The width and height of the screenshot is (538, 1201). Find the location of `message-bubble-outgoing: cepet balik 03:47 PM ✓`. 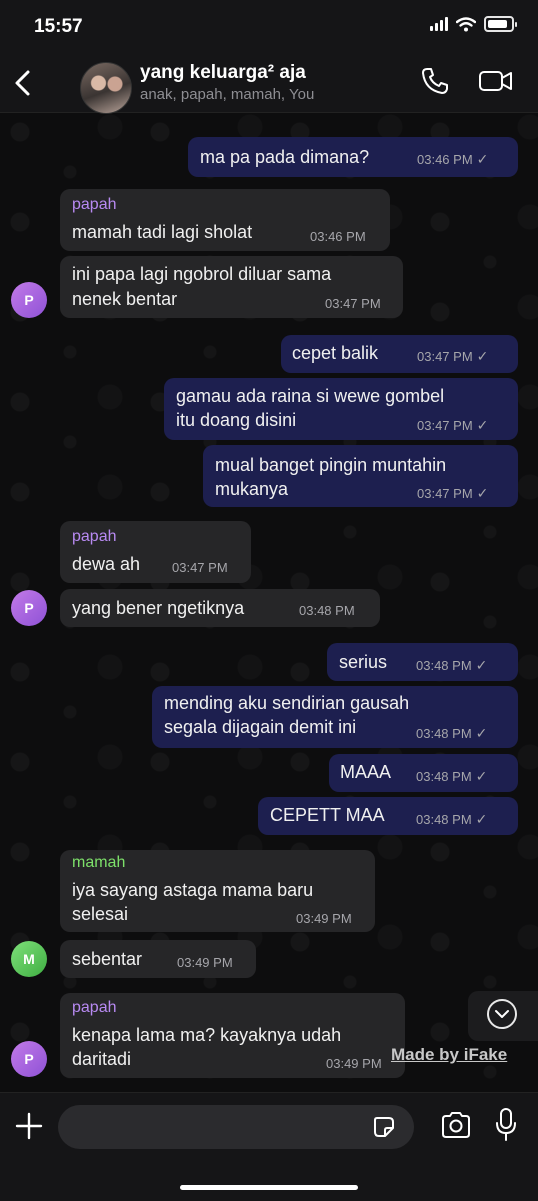

message-bubble-outgoing: cepet balik 03:47 PM ✓ is located at coordinates (399, 354).